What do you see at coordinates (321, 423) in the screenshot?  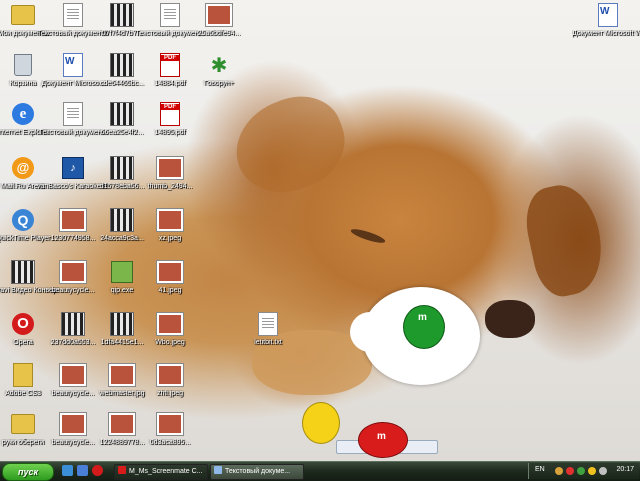 I see `yellow-mm-character` at bounding box center [321, 423].